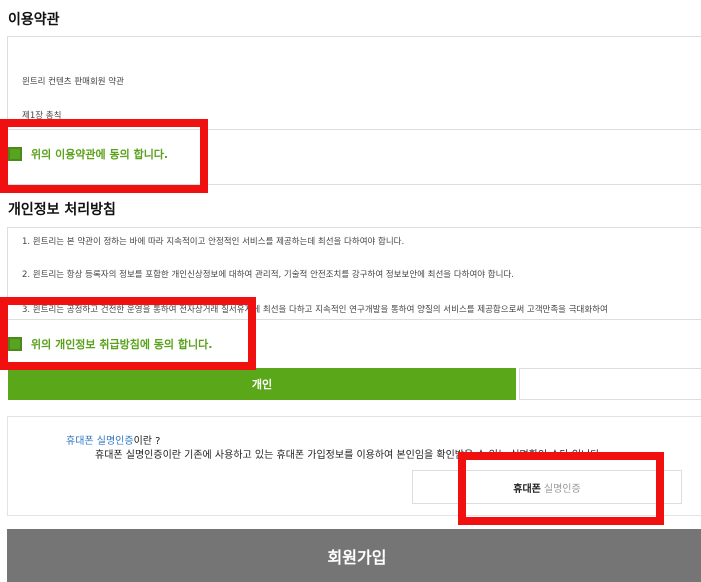  Describe the element at coordinates (73, 82) in the screenshot. I see `terms-line: 윈트리 컨텐츠 판매회원 약관` at that location.